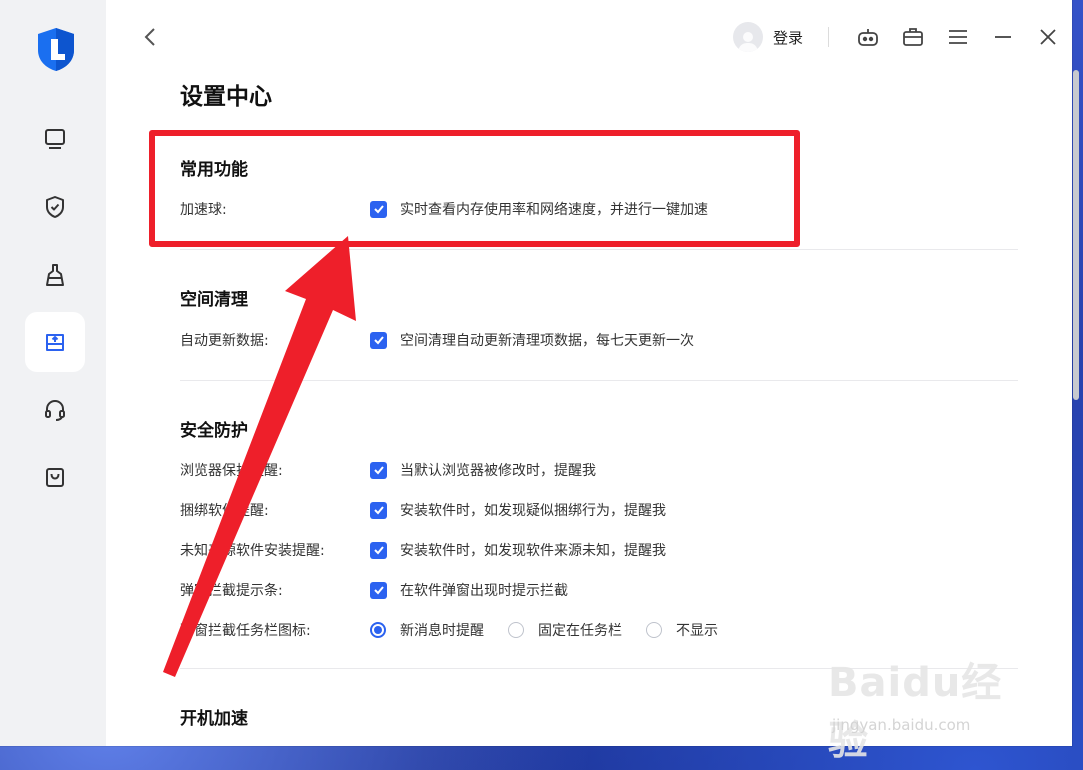 This screenshot has width=1083, height=770. I want to click on setting-text-browser-protect: 当默认浏览器被修改时，提醒我, so click(498, 471).